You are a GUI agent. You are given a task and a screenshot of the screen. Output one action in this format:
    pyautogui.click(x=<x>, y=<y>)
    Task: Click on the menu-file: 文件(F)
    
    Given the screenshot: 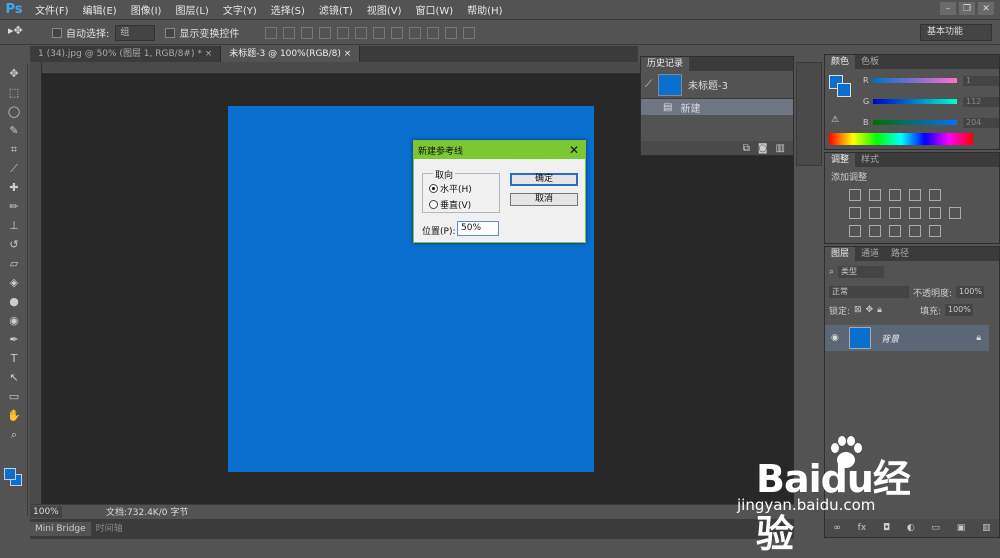 What is the action you would take?
    pyautogui.click(x=52, y=9)
    